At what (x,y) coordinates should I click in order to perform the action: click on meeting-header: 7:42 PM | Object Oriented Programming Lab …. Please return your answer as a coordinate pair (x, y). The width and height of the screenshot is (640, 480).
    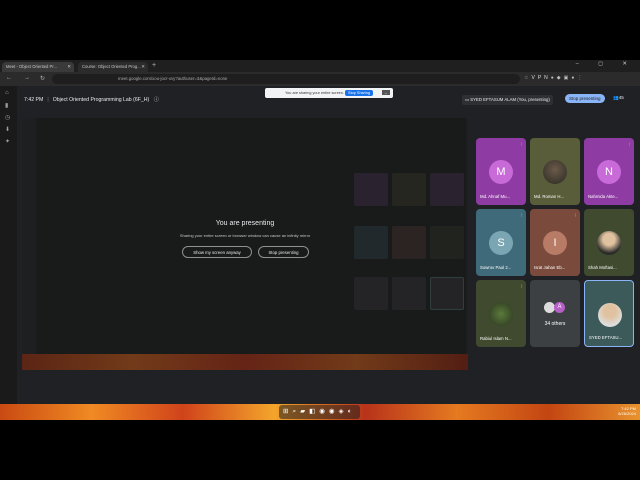
    Looking at the image, I should click on (91, 99).